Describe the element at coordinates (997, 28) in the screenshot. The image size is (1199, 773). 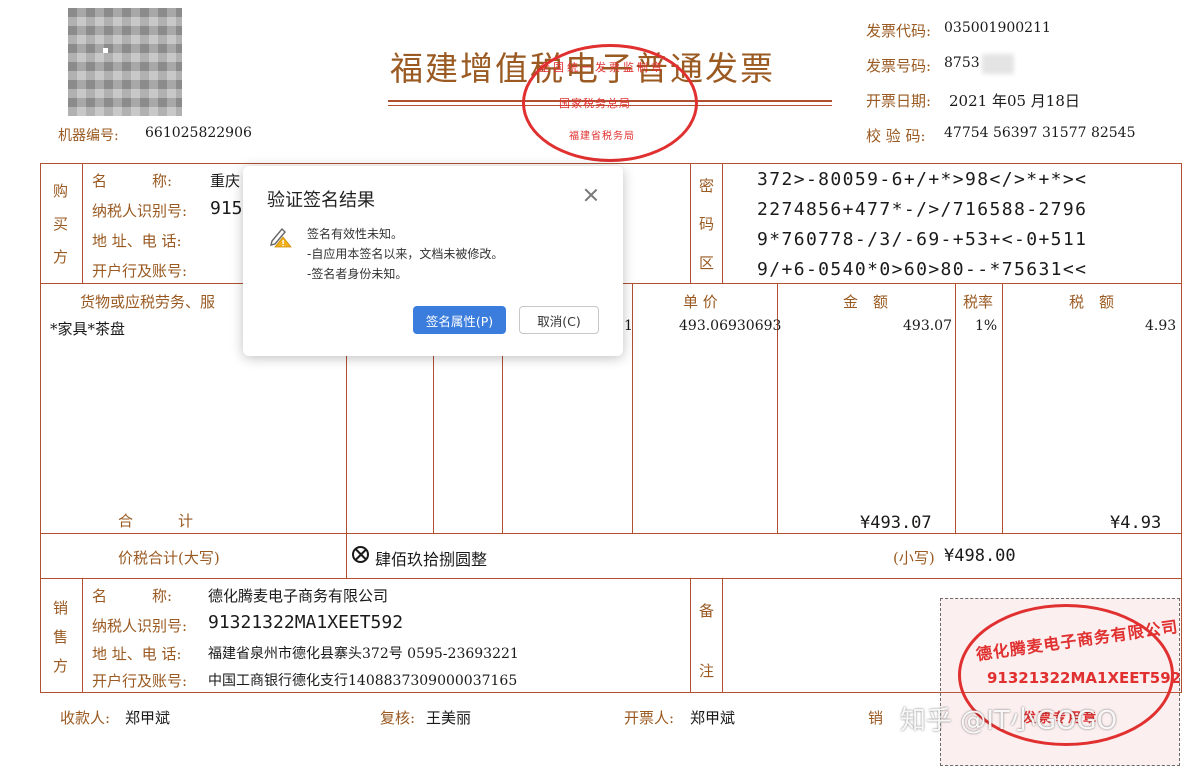
I see `invoice-code: 035001900211` at that location.